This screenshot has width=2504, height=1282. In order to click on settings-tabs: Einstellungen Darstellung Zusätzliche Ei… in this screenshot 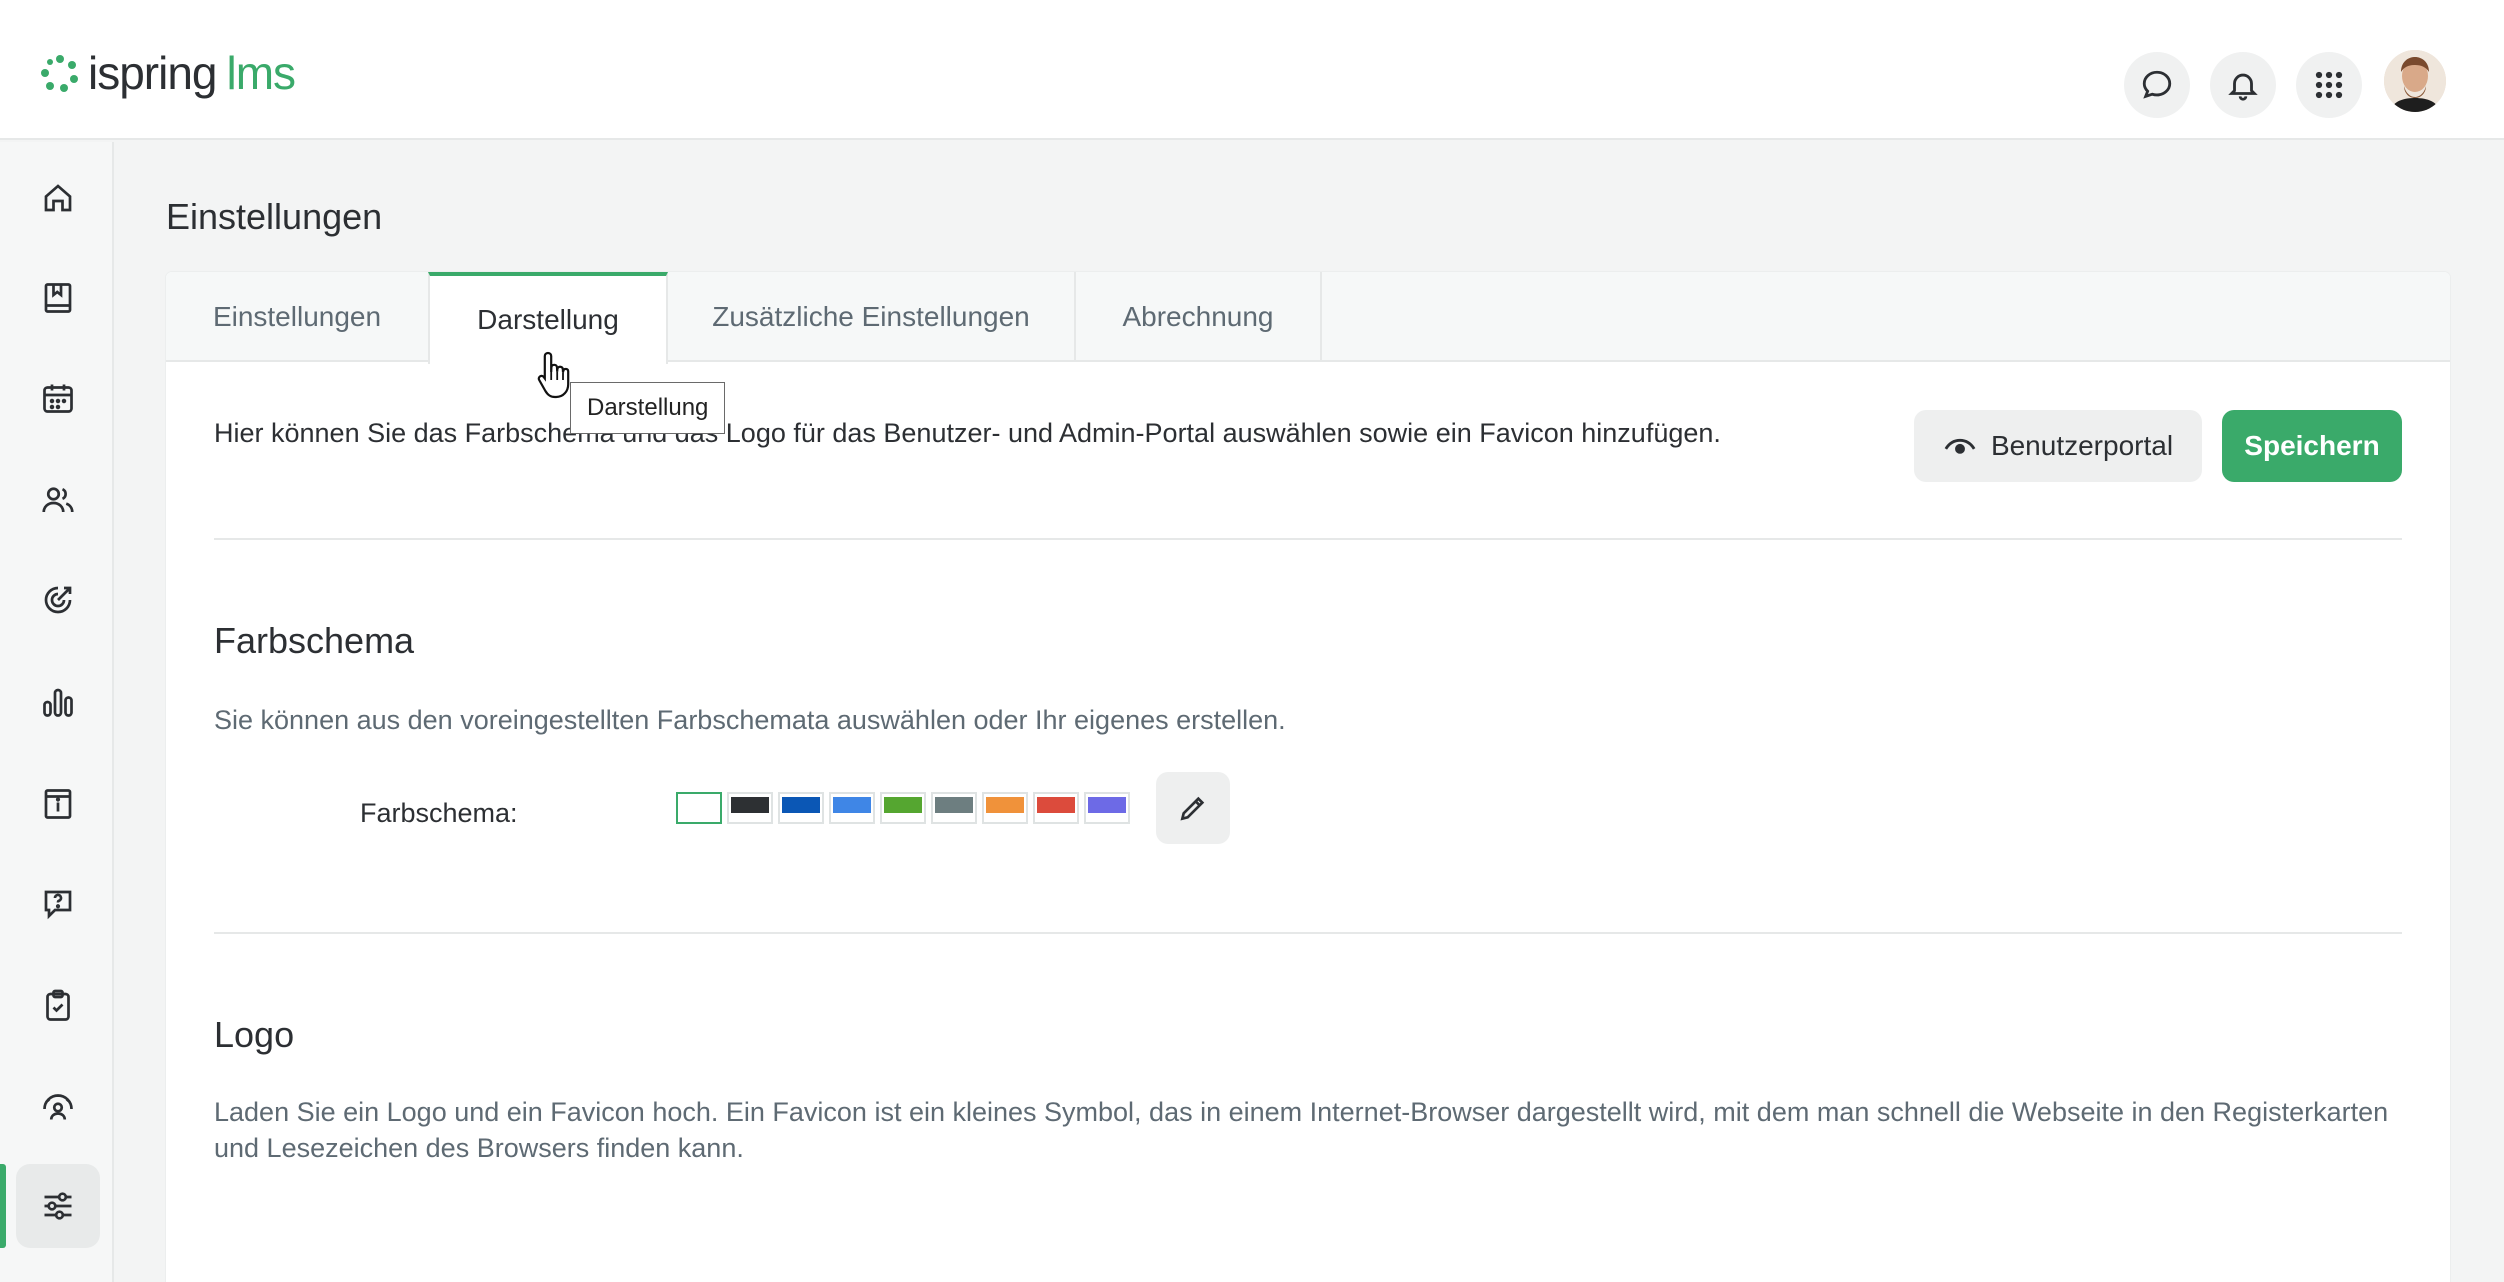, I will do `click(1308, 318)`.